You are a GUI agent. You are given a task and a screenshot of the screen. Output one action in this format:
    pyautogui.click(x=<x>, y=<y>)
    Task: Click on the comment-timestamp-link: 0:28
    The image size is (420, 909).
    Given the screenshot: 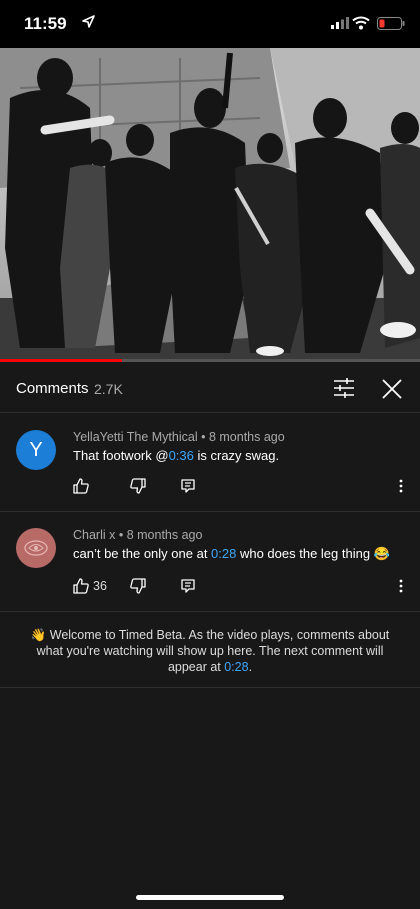 What is the action you would take?
    pyautogui.click(x=223, y=553)
    